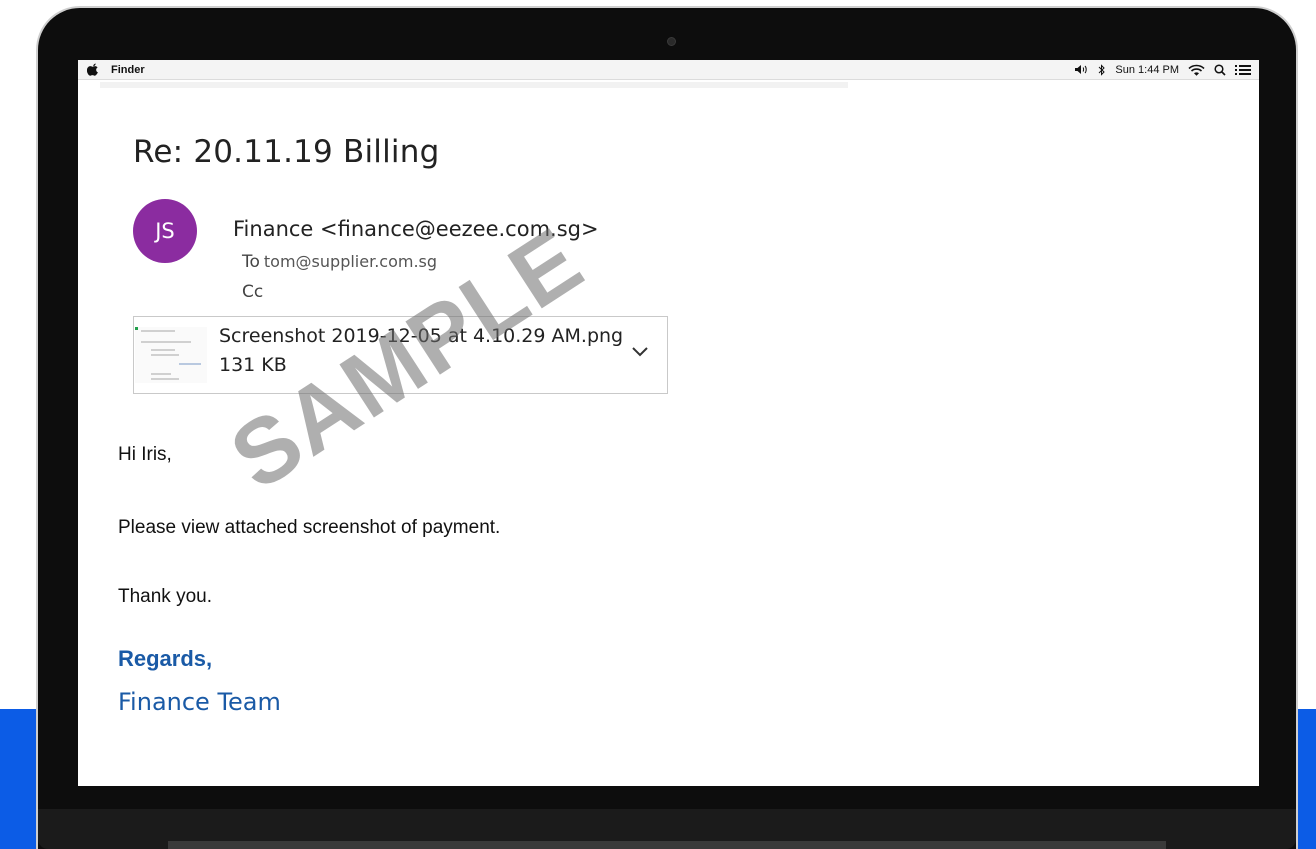 The height and width of the screenshot is (849, 1316). What do you see at coordinates (253, 292) in the screenshot?
I see `cc-label: Cc` at bounding box center [253, 292].